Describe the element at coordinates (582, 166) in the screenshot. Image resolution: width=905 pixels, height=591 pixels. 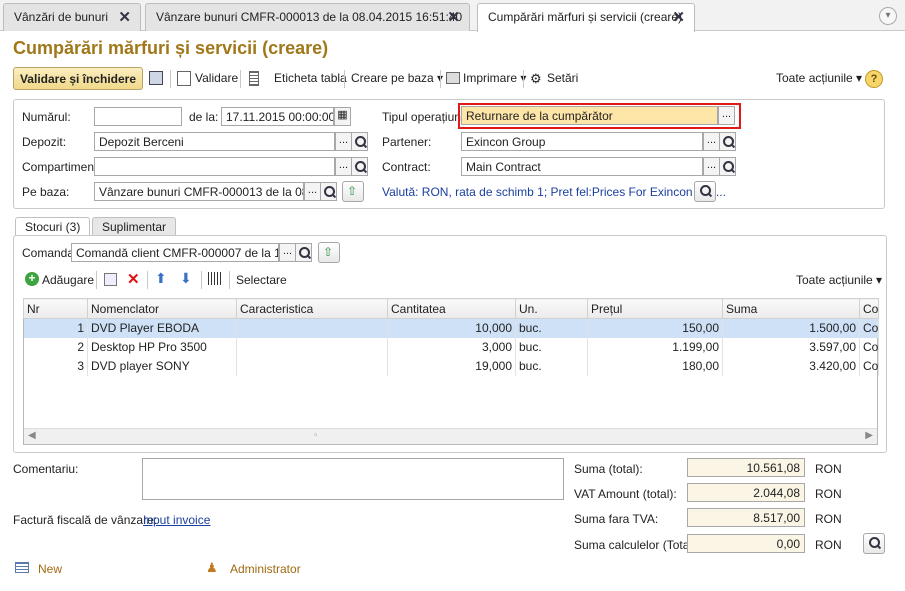
I see `contract-field: Main Contract` at that location.